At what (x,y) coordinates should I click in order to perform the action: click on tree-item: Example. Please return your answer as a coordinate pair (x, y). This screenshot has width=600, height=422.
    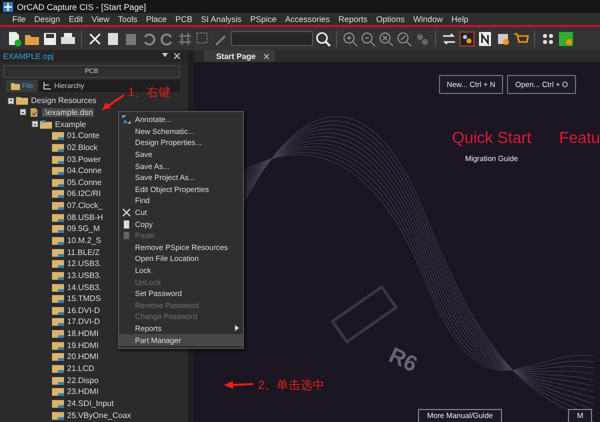
    Looking at the image, I should click on (71, 124).